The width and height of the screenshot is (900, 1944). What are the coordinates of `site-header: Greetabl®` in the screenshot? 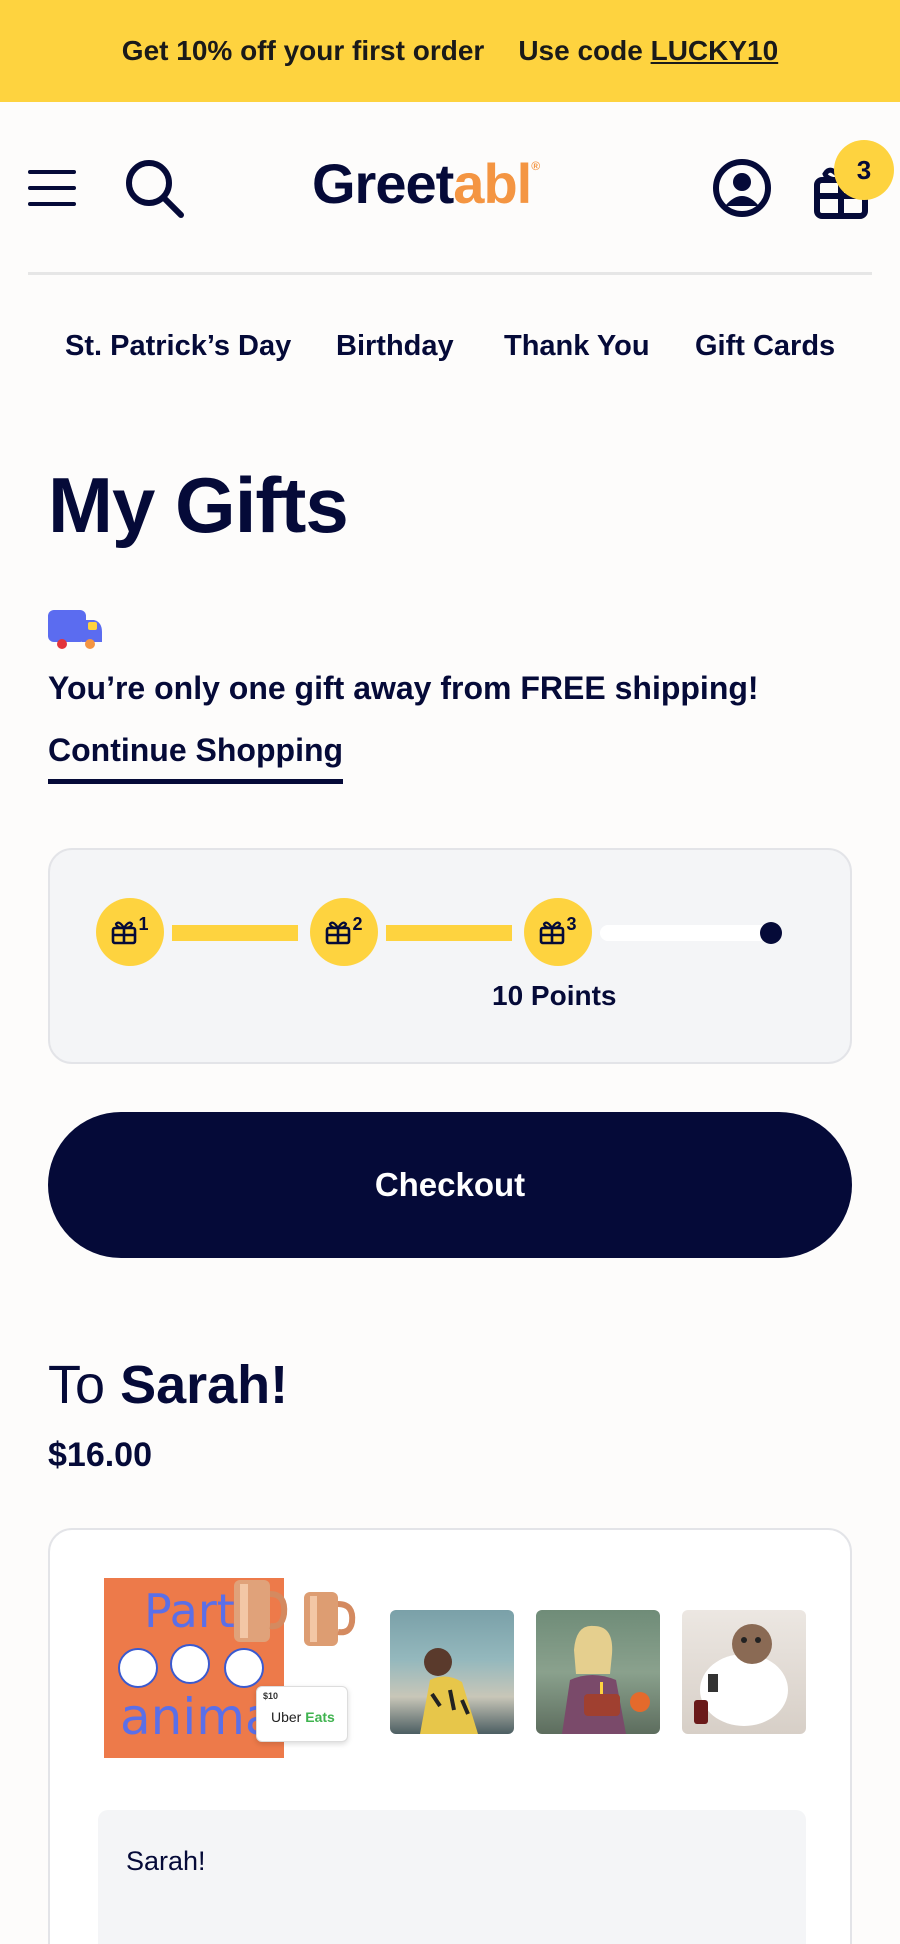 It's located at (450, 187).